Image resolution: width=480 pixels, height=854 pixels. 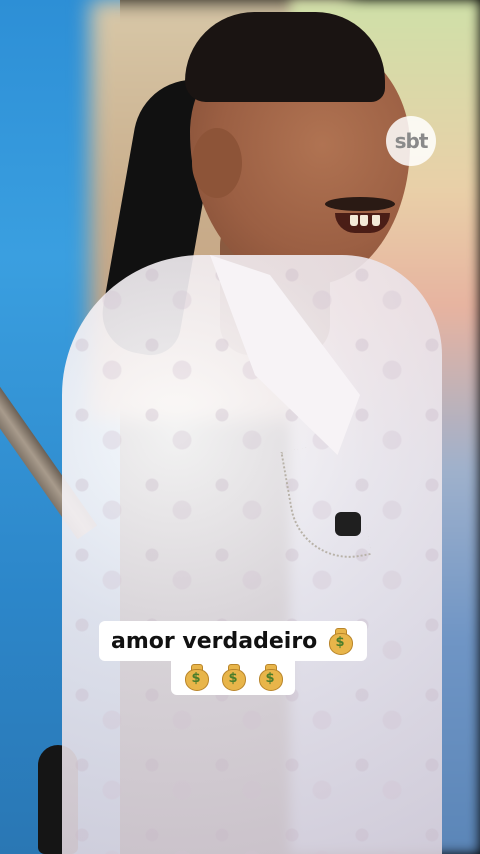 I want to click on caption-line-2: $ $ $, so click(x=233, y=677).